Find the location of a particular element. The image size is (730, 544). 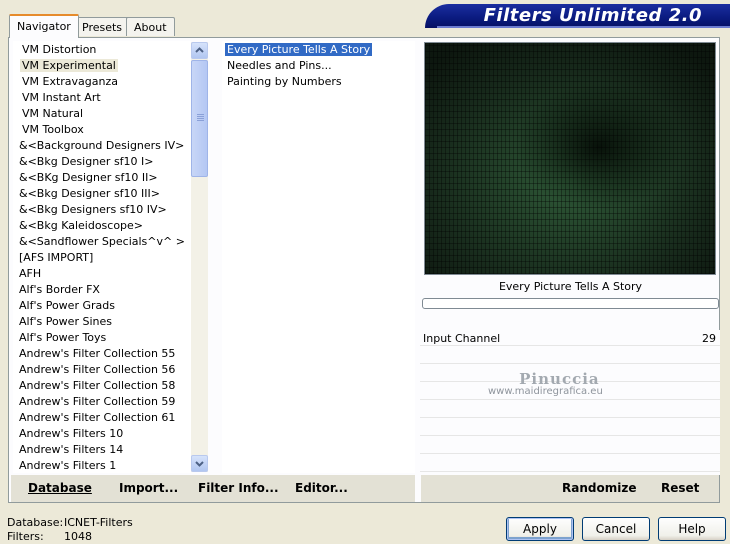

list-item: Andrew's Filter Collection 61 is located at coordinates (95, 418).